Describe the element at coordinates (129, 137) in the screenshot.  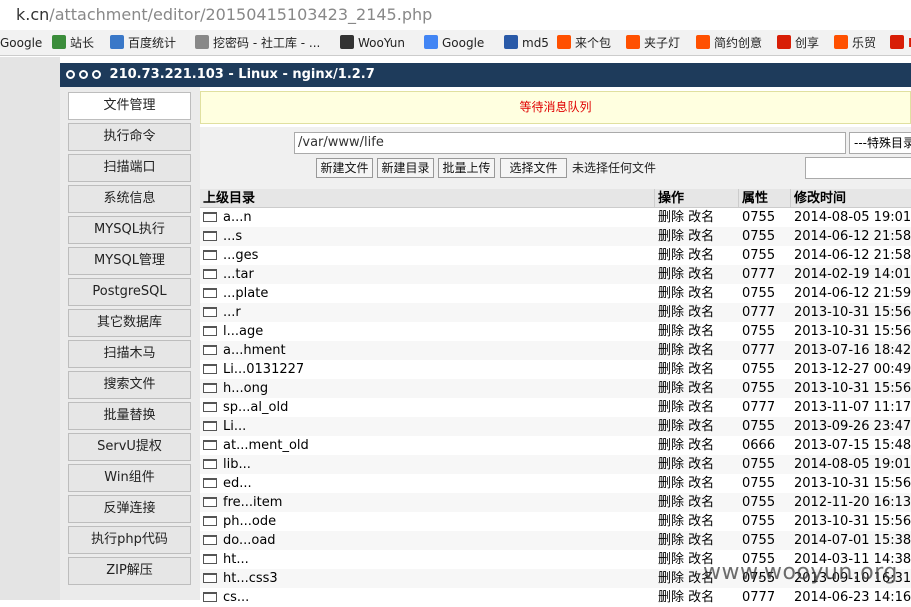
I see `sidebar-item: 执行命令` at that location.